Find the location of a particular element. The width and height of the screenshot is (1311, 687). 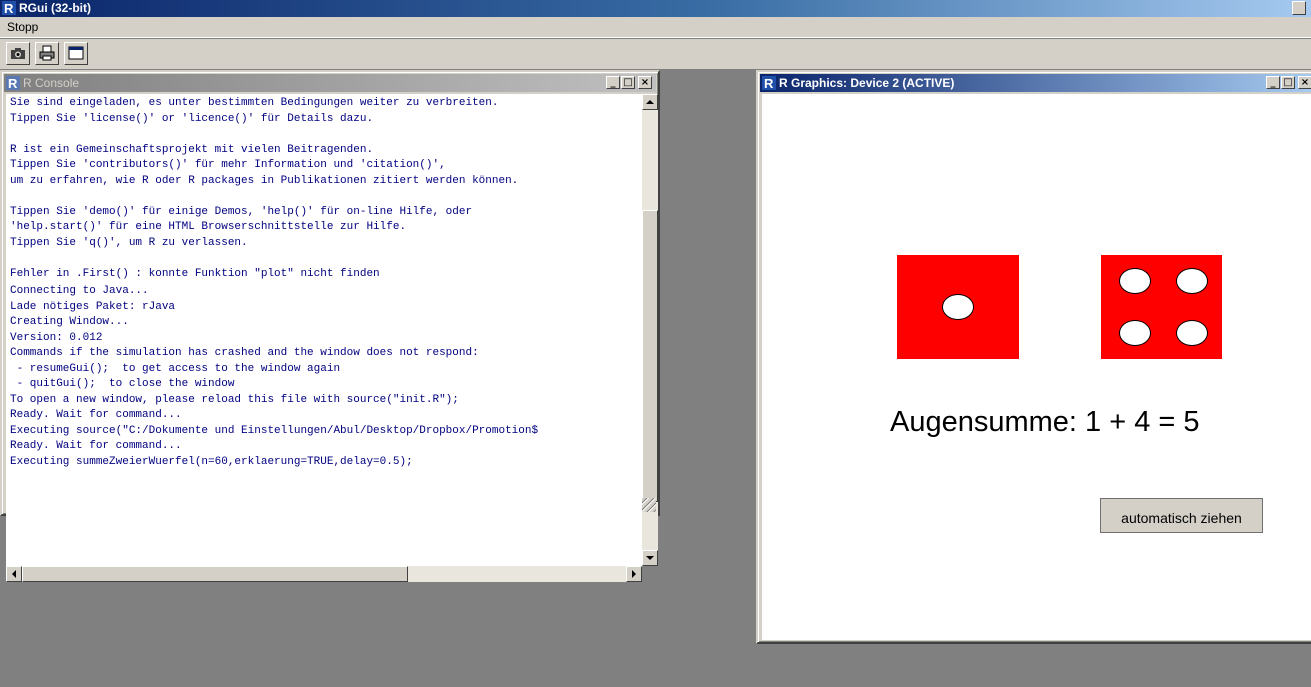

app-title: RGui (32-bit) is located at coordinates (55, 8).